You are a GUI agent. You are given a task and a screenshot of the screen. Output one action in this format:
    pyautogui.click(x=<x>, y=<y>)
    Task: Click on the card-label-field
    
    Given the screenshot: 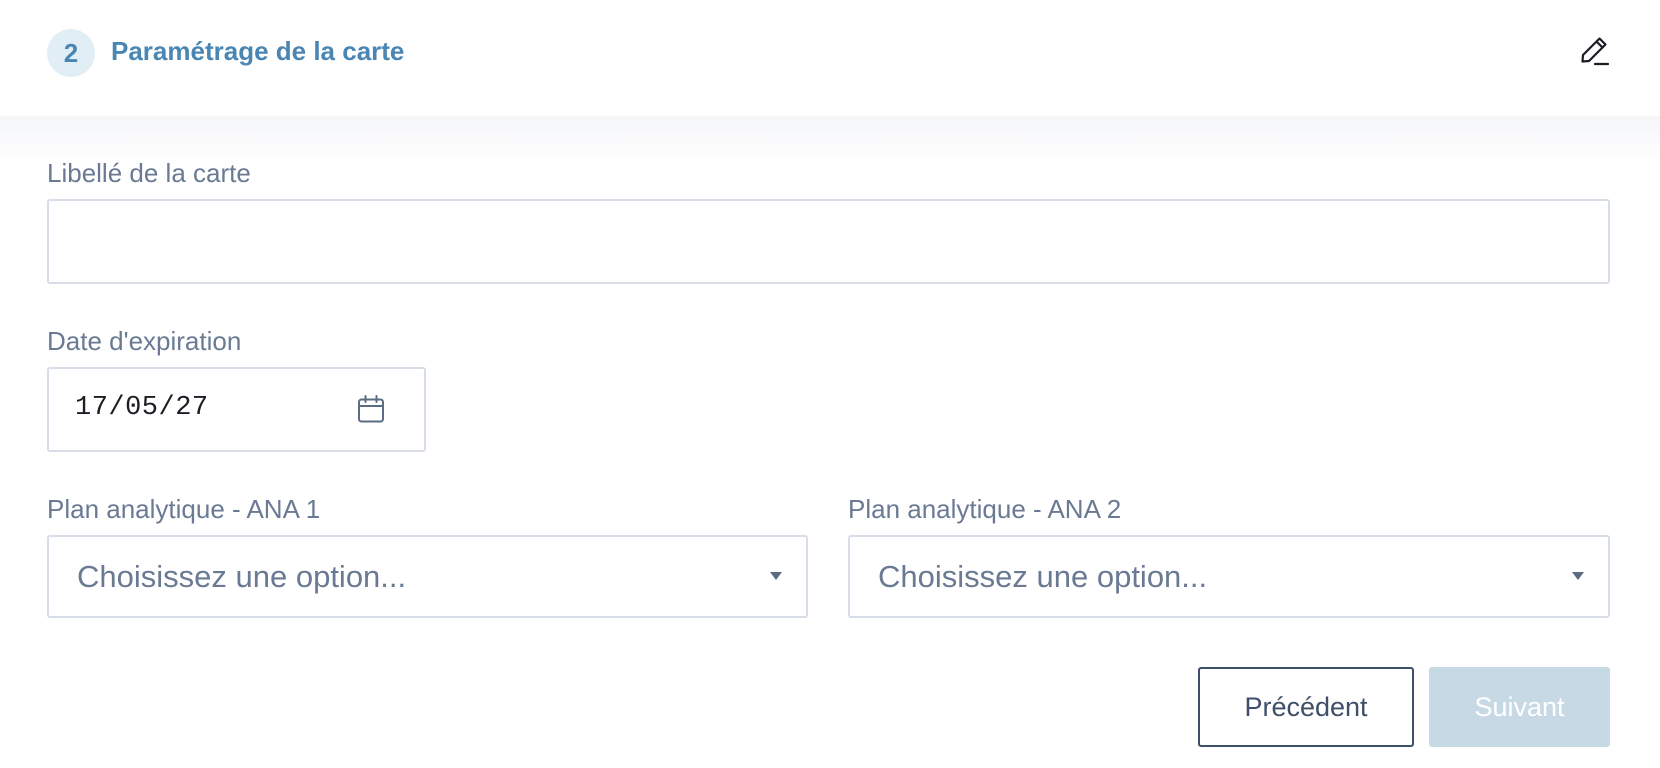 What is the action you would take?
    pyautogui.click(x=828, y=241)
    